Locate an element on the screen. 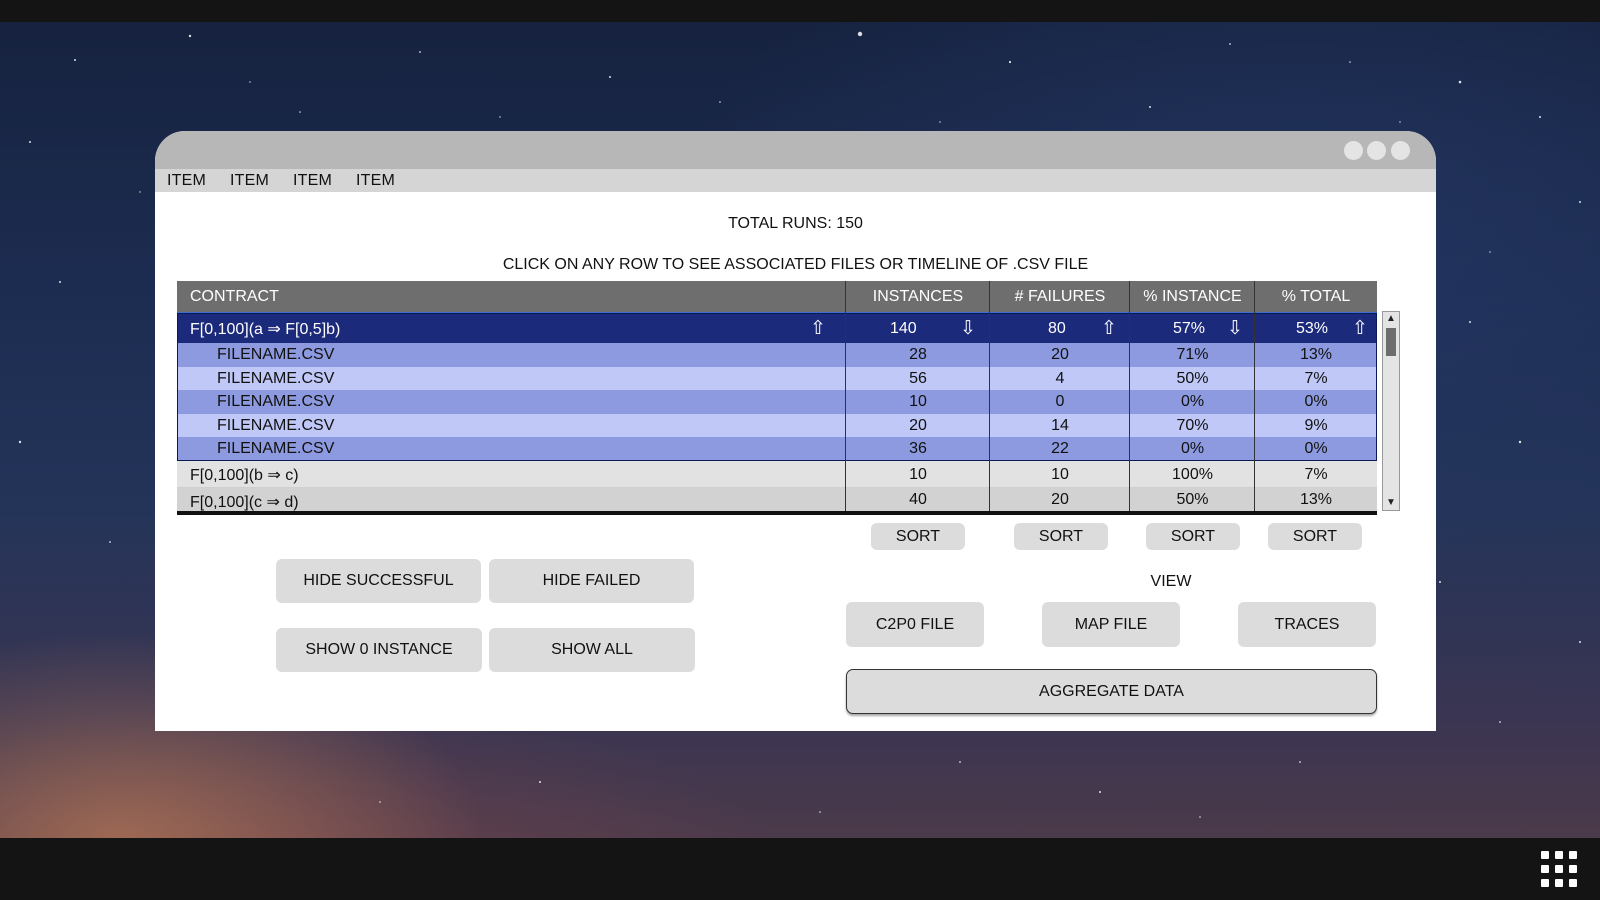  aggregate-data-button: AGGREGATE DATA is located at coordinates (1111, 691).